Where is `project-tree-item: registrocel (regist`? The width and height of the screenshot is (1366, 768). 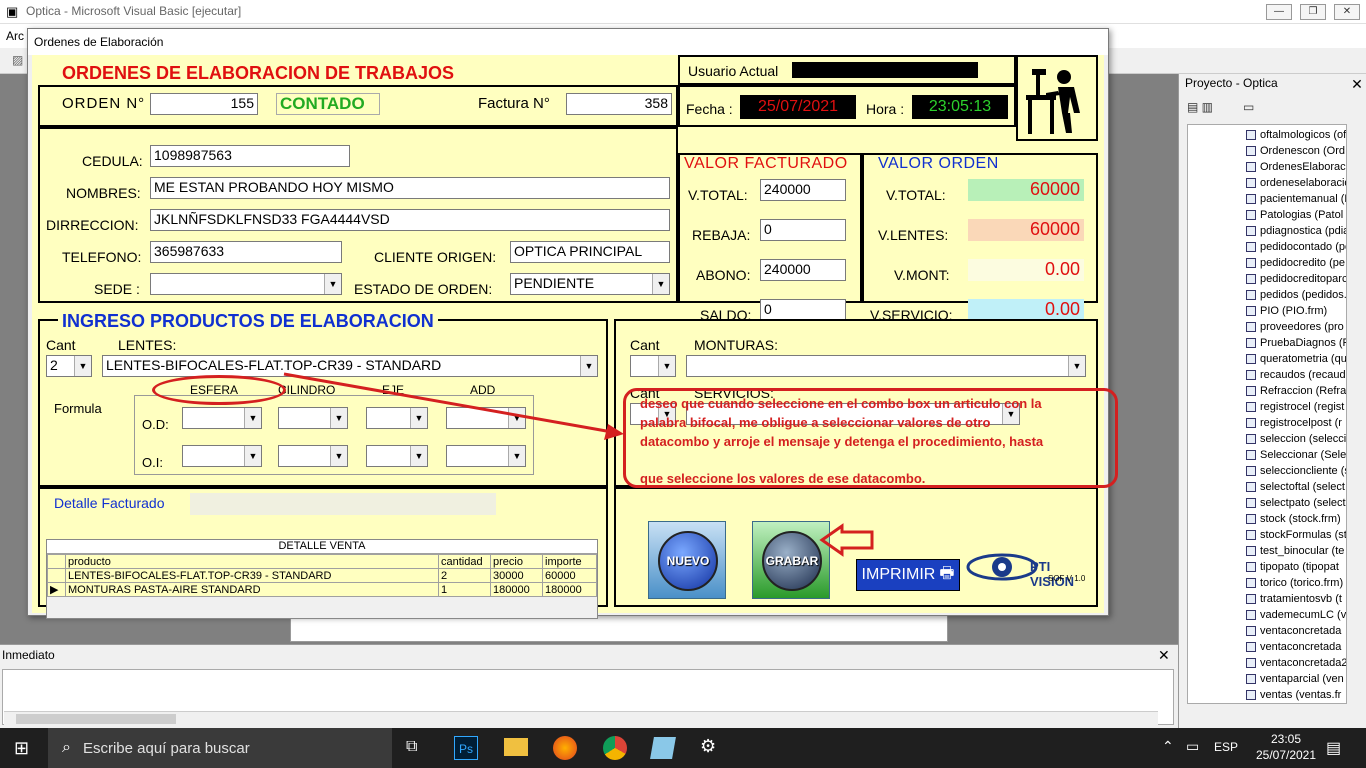
project-tree-item: registrocel (regist is located at coordinates (1295, 407).